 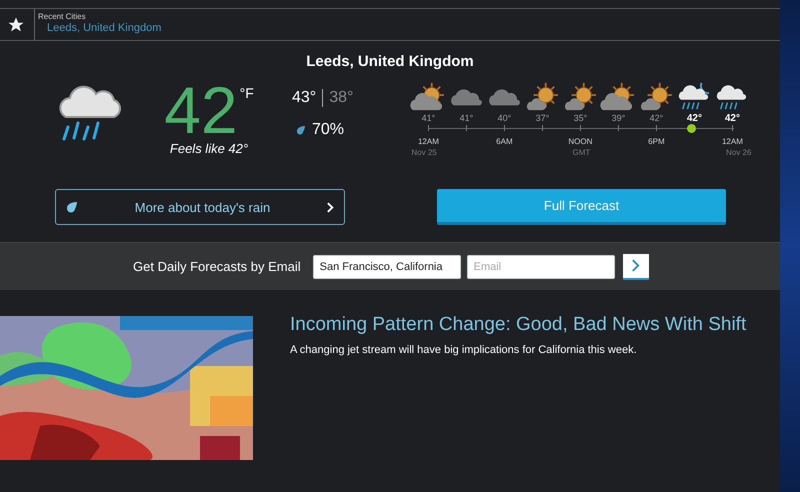 I want to click on high-temperature: 43°, so click(x=308, y=98).